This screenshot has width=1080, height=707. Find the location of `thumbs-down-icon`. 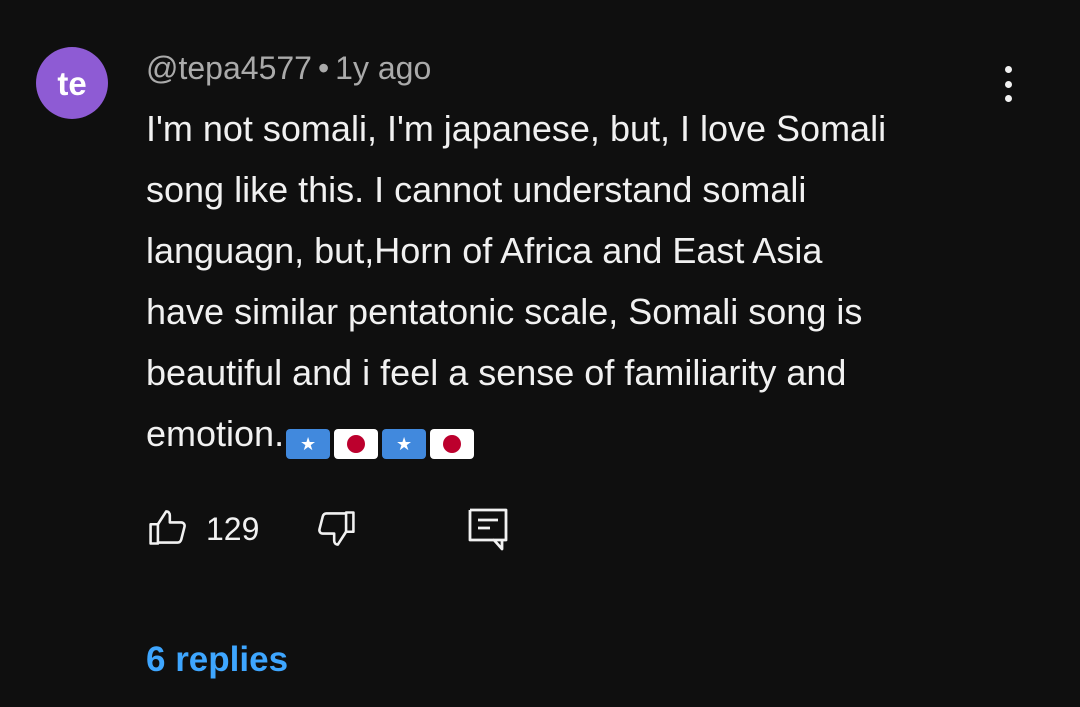

thumbs-down-icon is located at coordinates (336, 528).